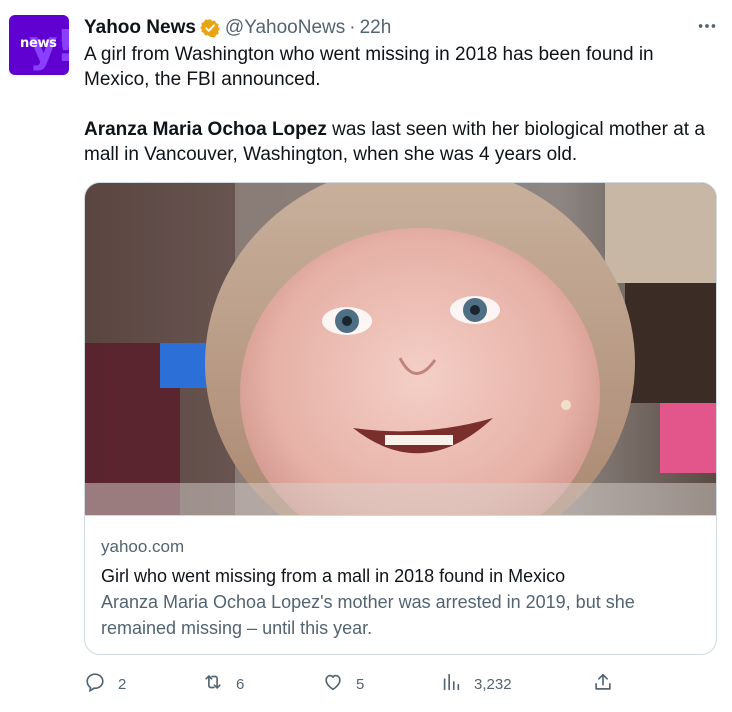 The height and width of the screenshot is (712, 732). What do you see at coordinates (333, 684) in the screenshot?
I see `heart-icon` at bounding box center [333, 684].